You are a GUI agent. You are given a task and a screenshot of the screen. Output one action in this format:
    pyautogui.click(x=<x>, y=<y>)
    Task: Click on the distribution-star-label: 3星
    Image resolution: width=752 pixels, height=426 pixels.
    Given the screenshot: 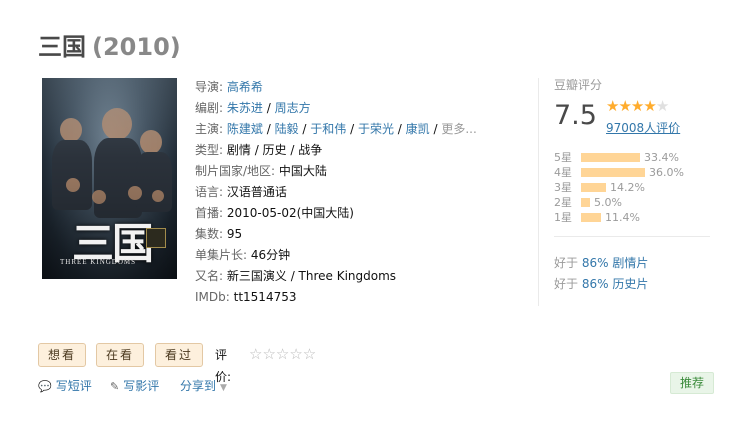 What is the action you would take?
    pyautogui.click(x=563, y=187)
    